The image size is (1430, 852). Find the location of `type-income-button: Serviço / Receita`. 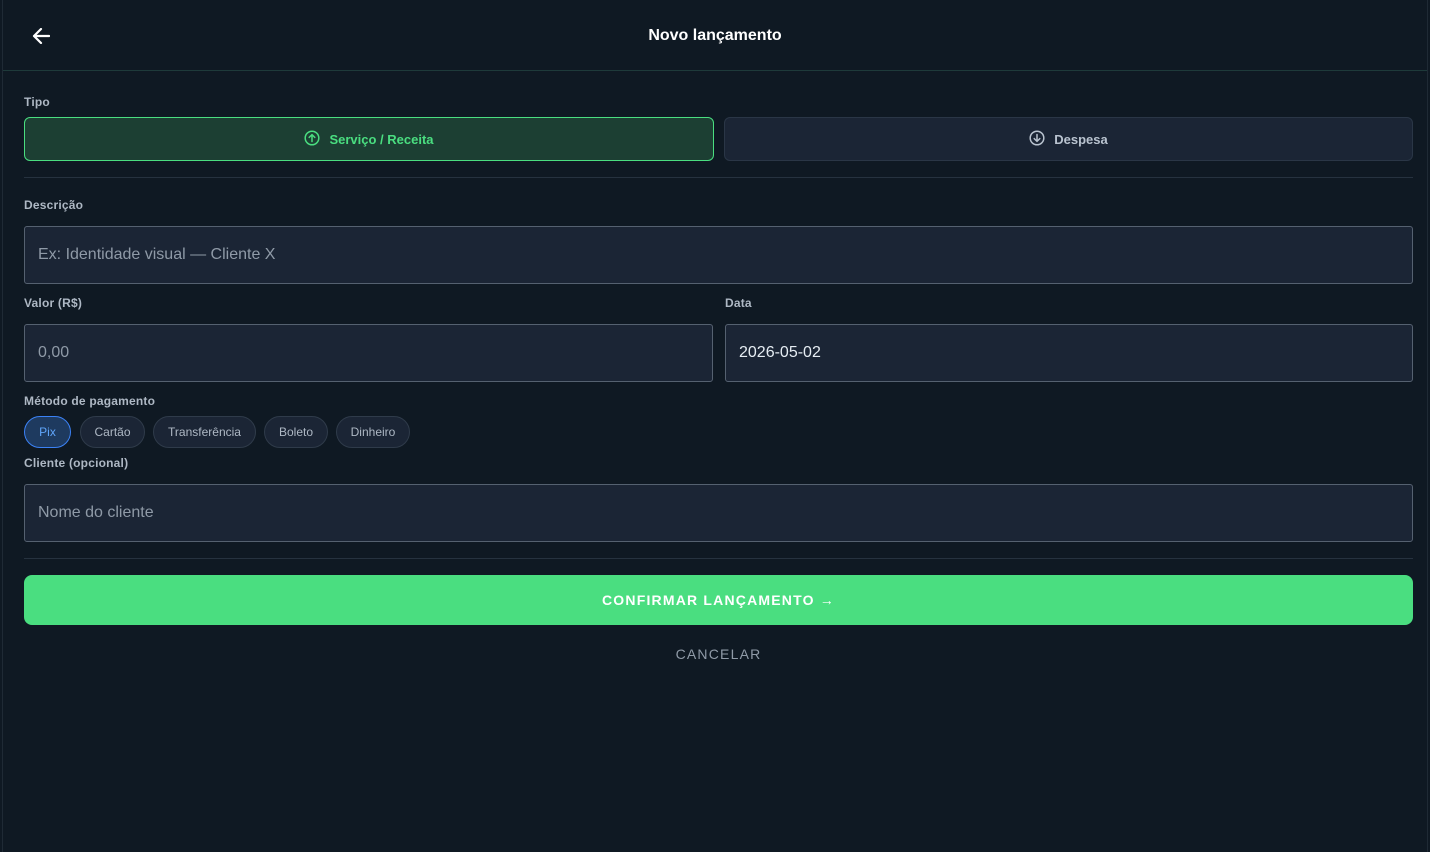

type-income-button: Serviço / Receita is located at coordinates (369, 139).